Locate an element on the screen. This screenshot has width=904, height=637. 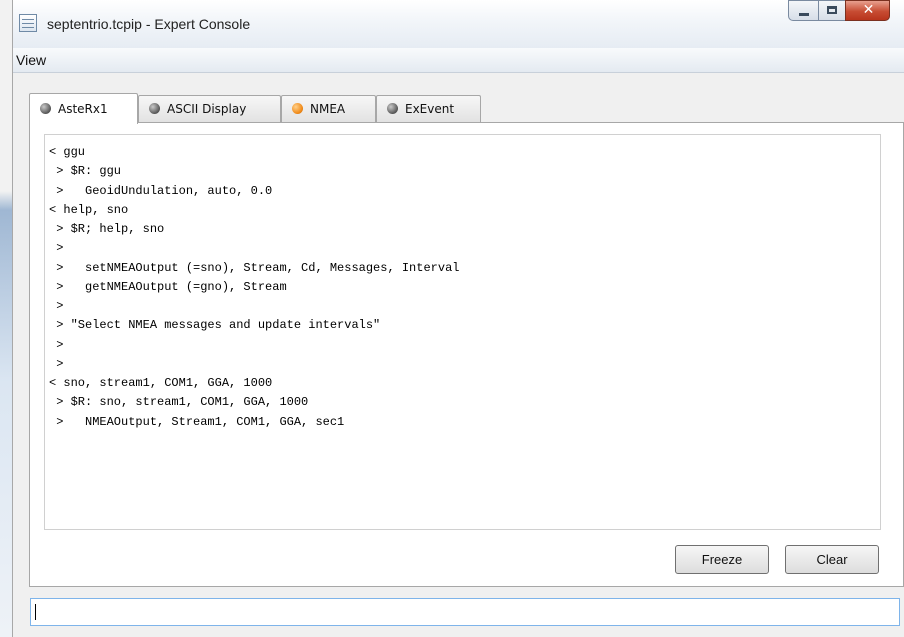
console-line: < help, sno is located at coordinates (89, 209).